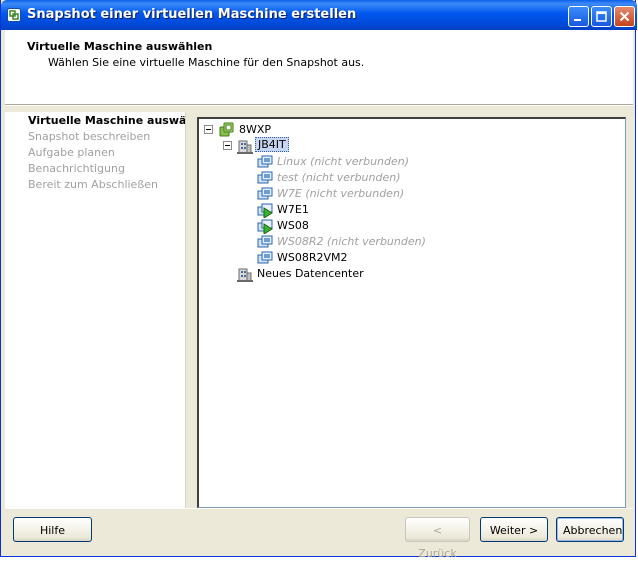 Image resolution: width=638 pixels, height=565 pixels. I want to click on pane-splitter, so click(190, 310).